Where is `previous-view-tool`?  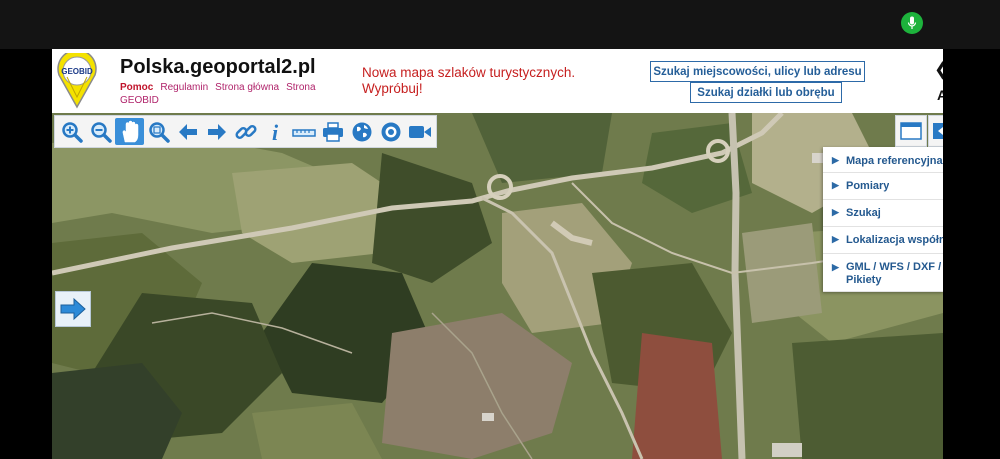
previous-view-tool is located at coordinates (187, 131).